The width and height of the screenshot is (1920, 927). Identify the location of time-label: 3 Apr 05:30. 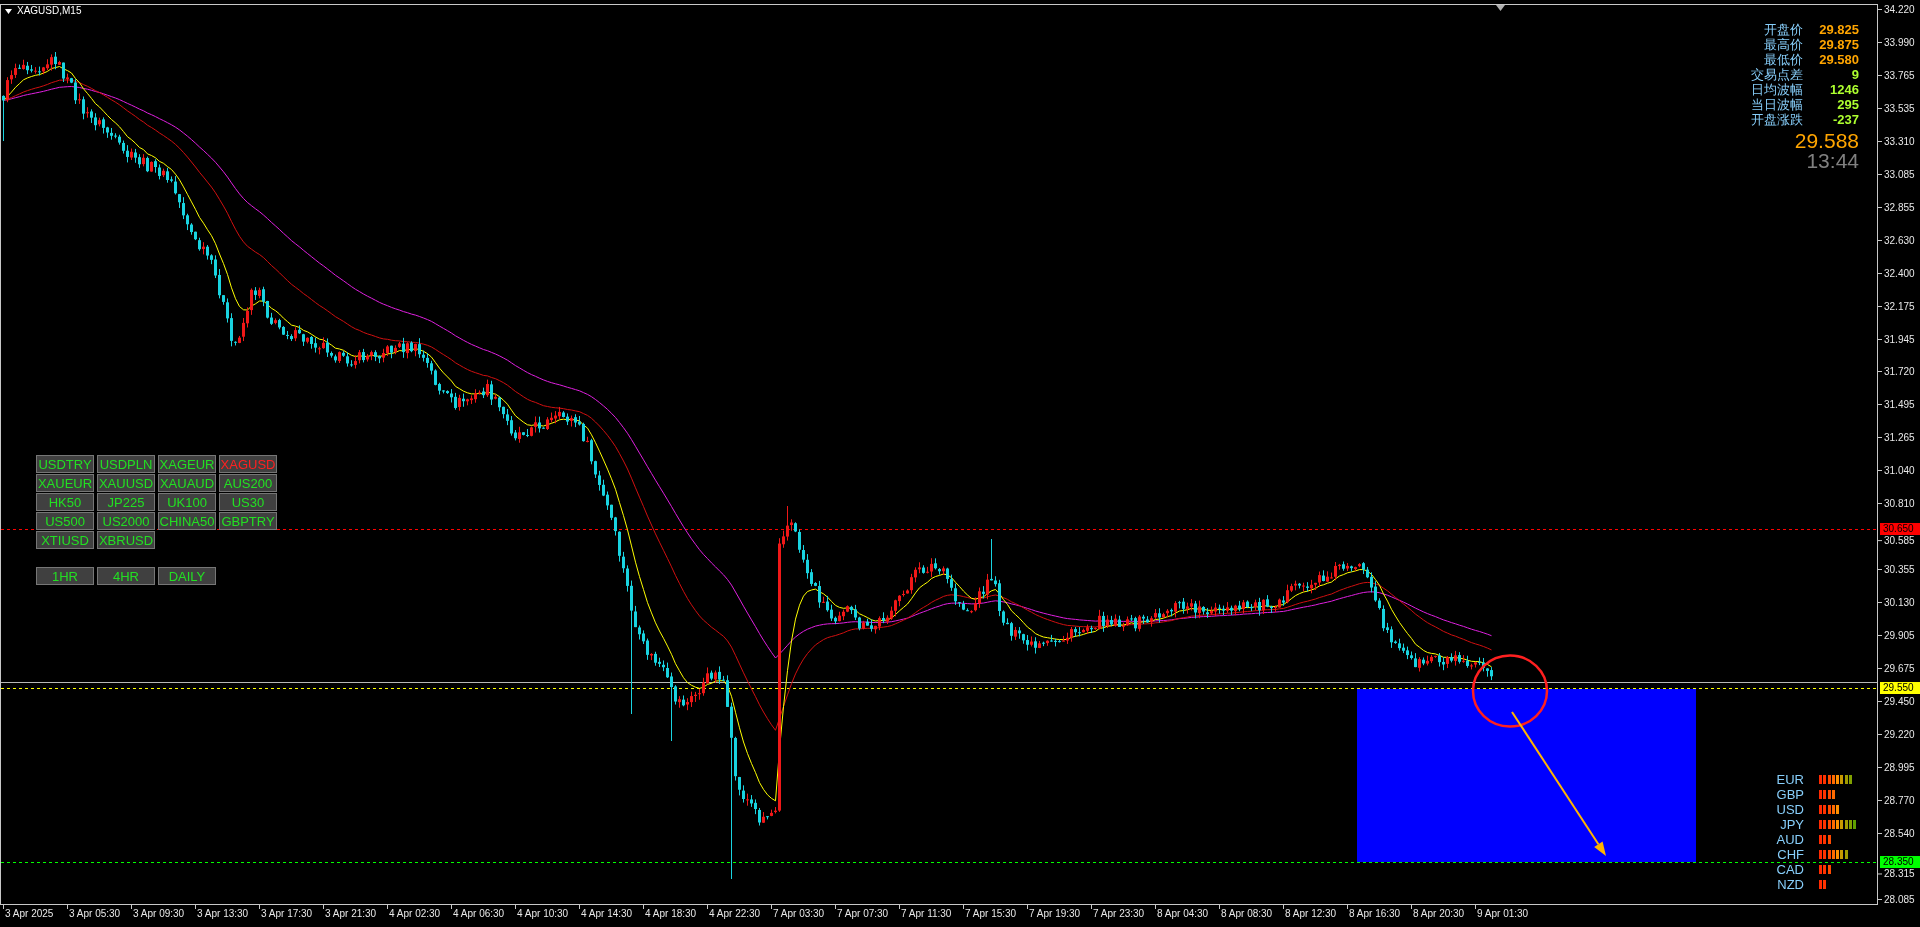
(95, 914).